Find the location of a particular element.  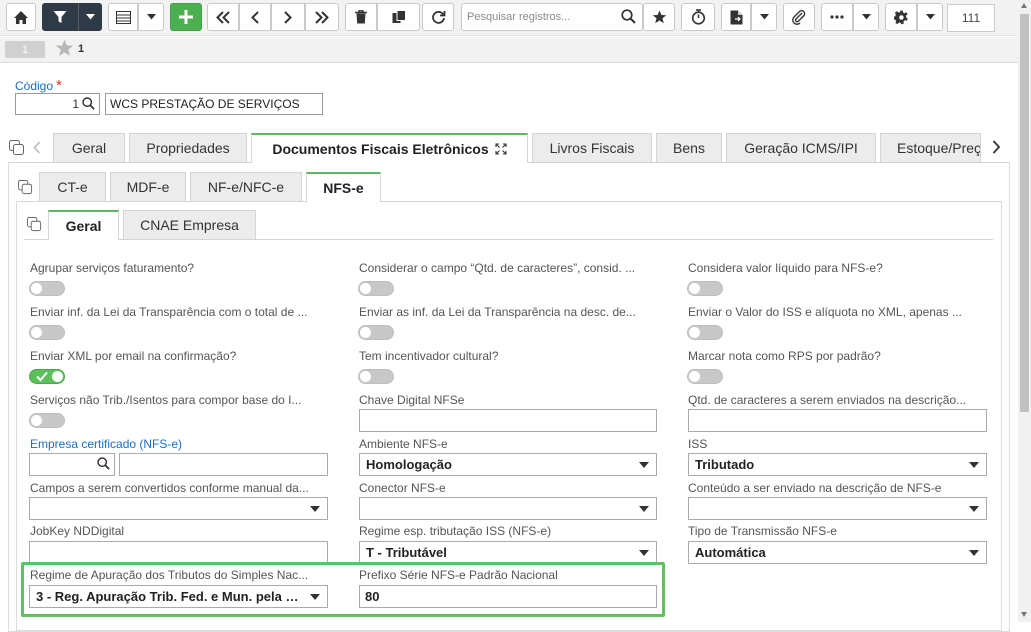

company-name-field: WCS PRESTAÇÃO DE SERVIÇOS is located at coordinates (214, 104).